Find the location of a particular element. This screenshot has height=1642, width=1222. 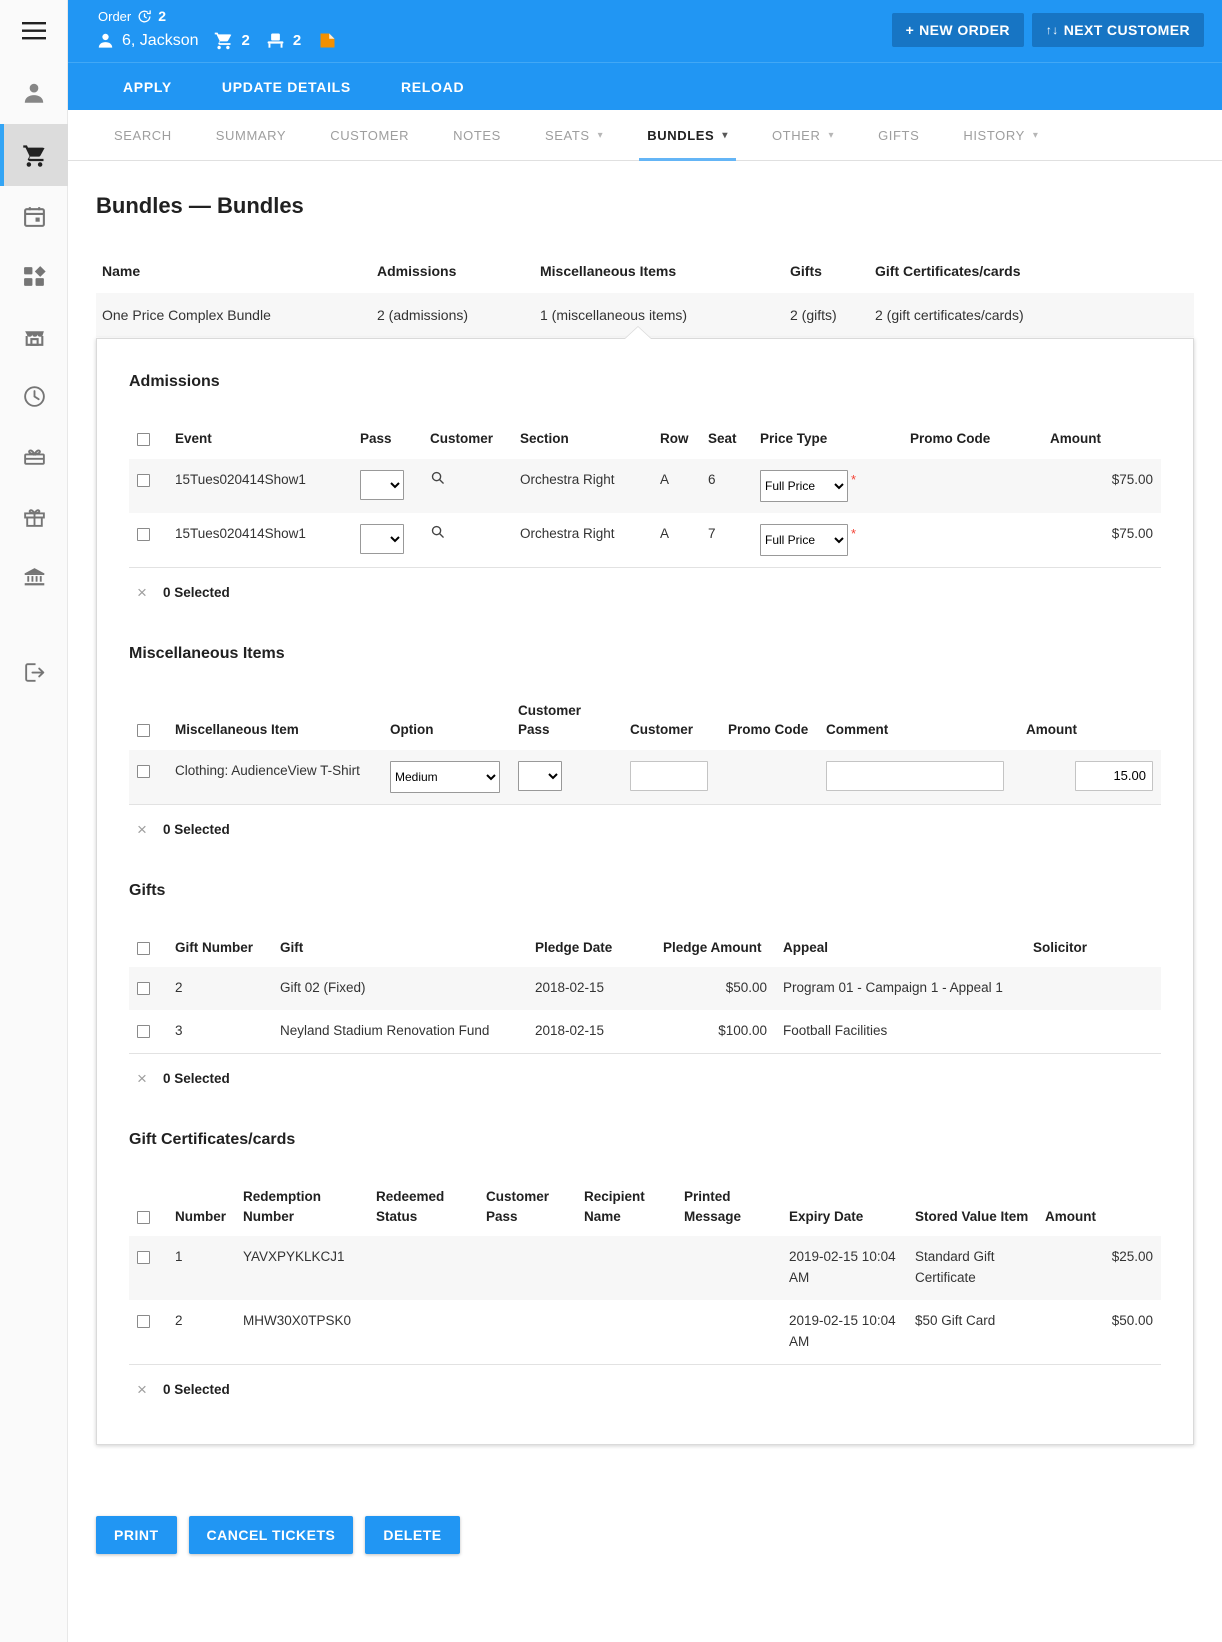

tab-bundles: BUNDLES ▾ is located at coordinates (687, 135).